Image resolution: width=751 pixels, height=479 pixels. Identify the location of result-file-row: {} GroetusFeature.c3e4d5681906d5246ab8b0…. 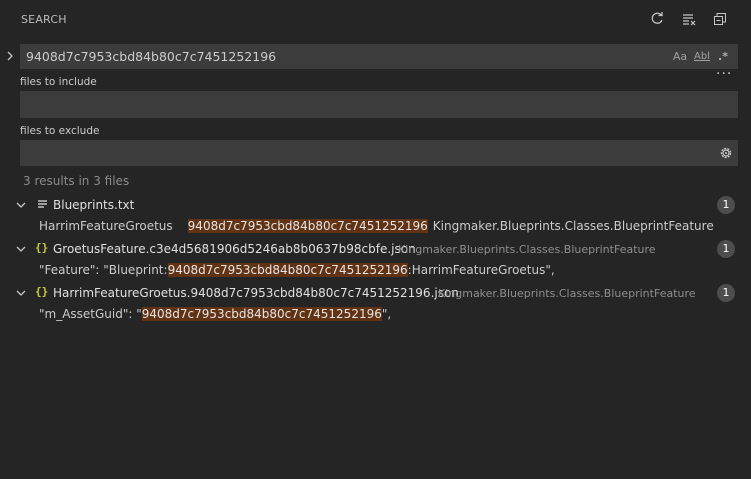
(375, 250).